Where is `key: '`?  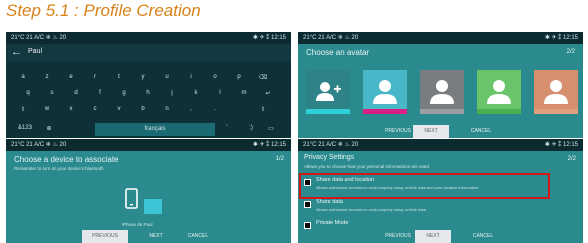 key: ' is located at coordinates (227, 128).